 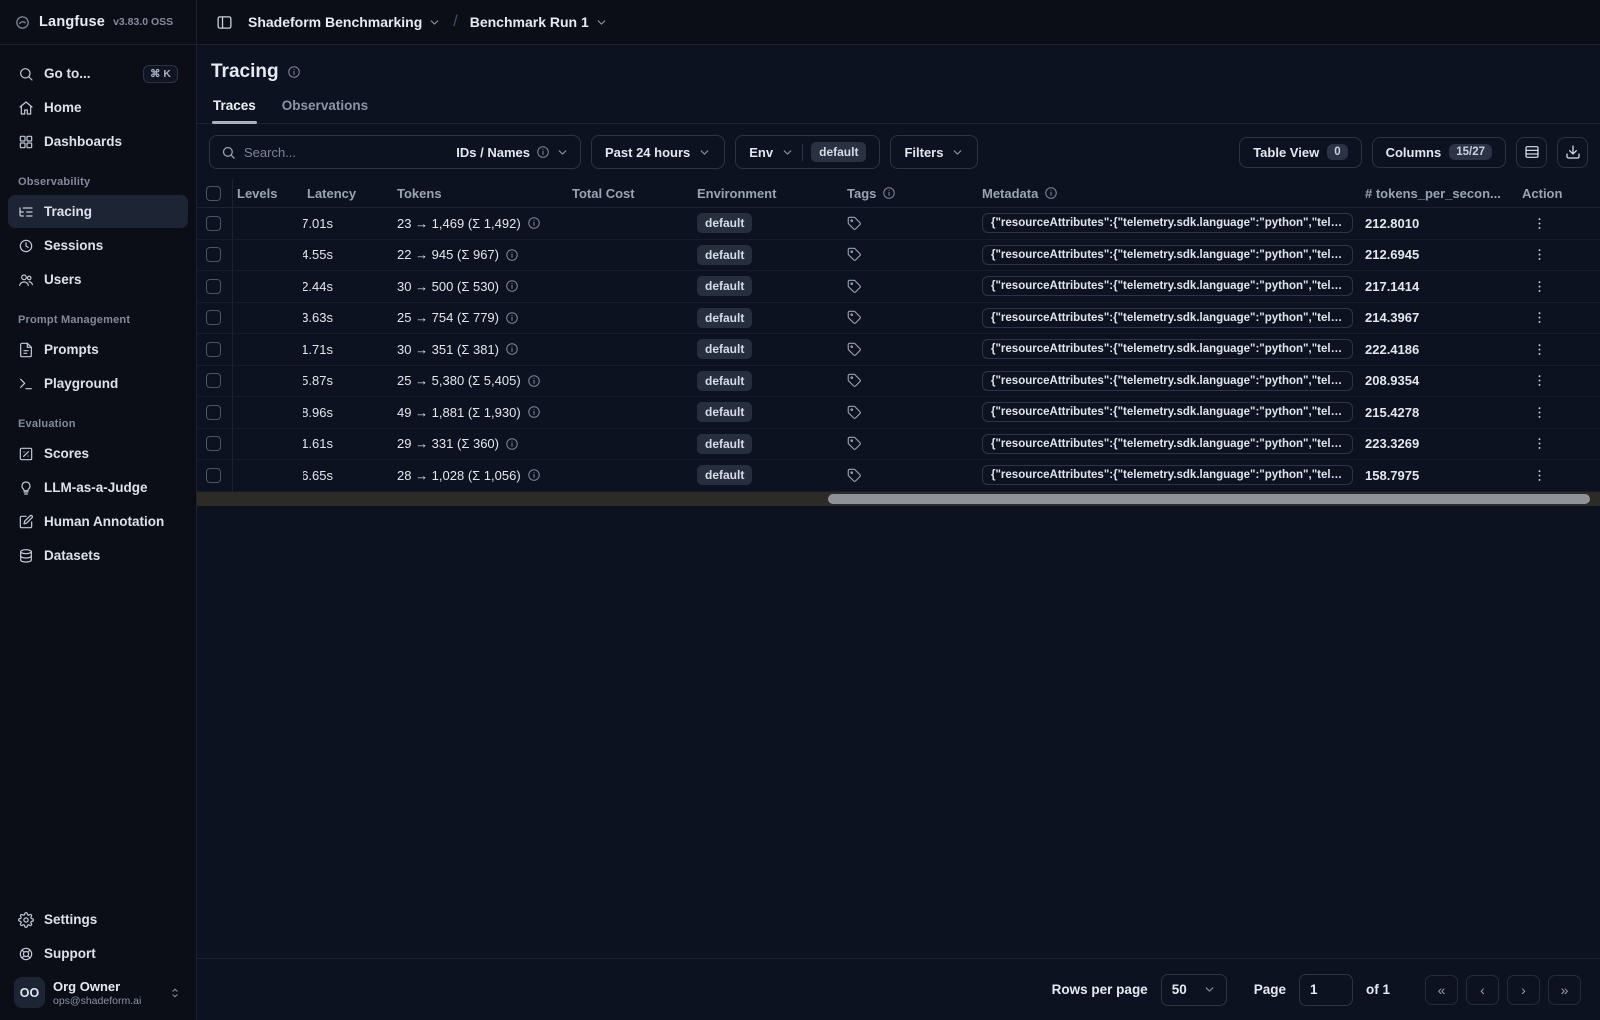 I want to click on tokens-value: 30 → 500 (Σ 530), so click(x=448, y=286).